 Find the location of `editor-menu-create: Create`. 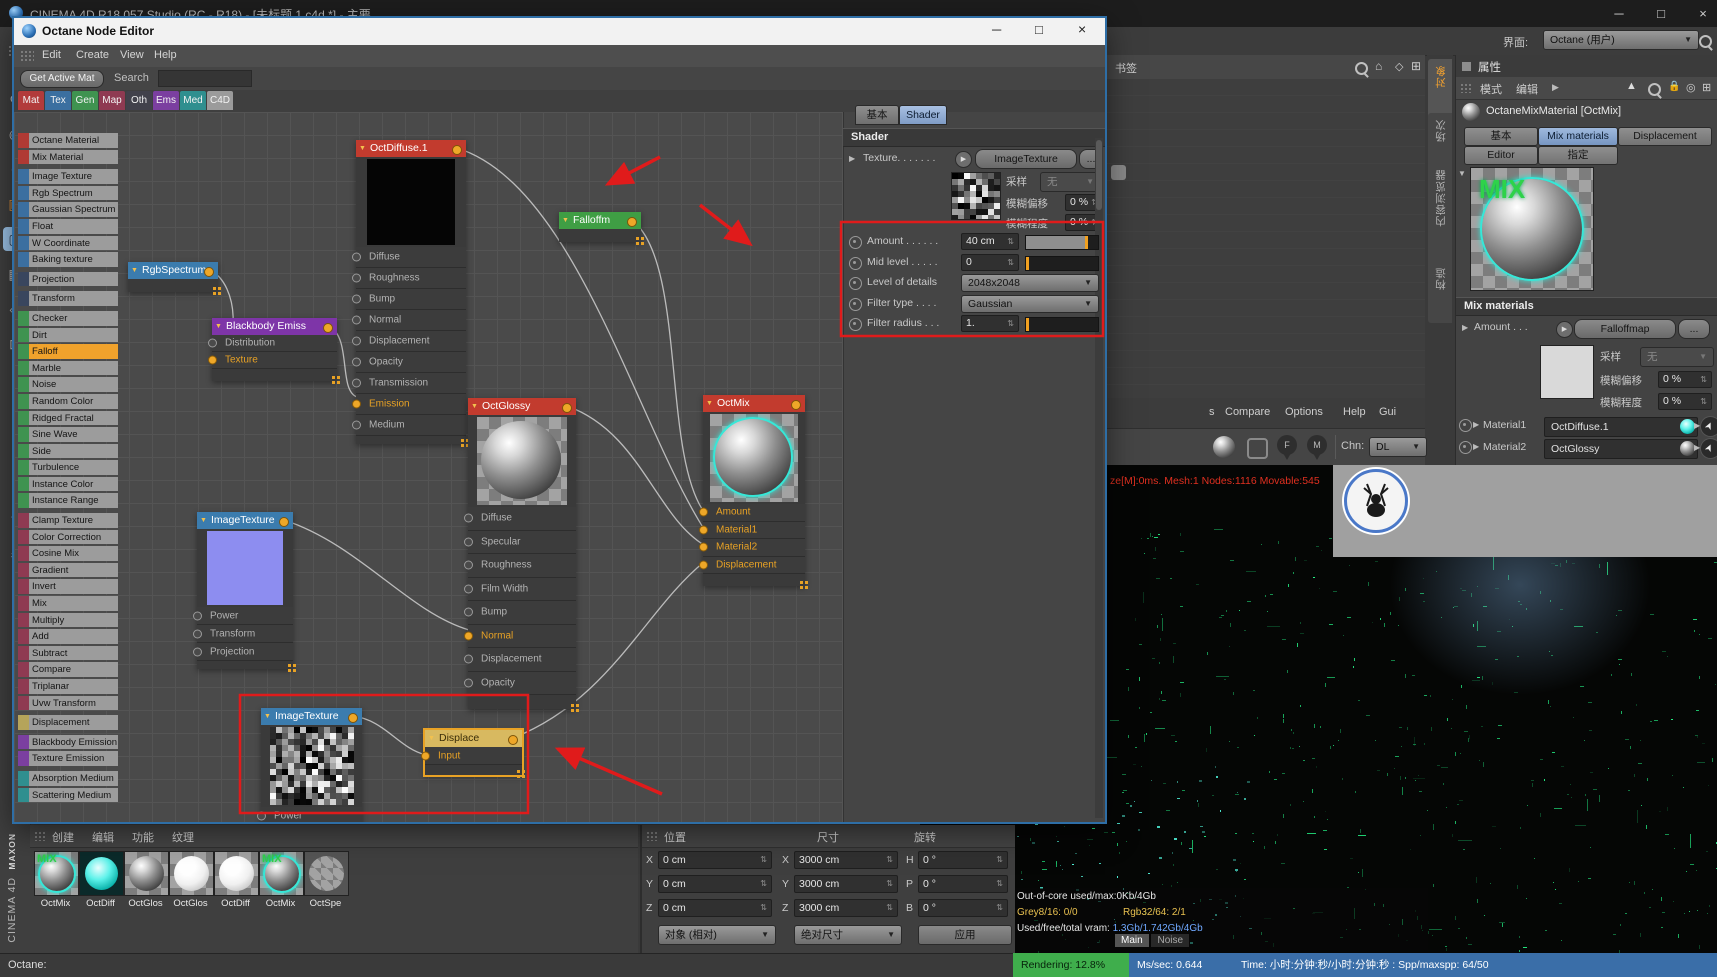

editor-menu-create: Create is located at coordinates (92, 55).